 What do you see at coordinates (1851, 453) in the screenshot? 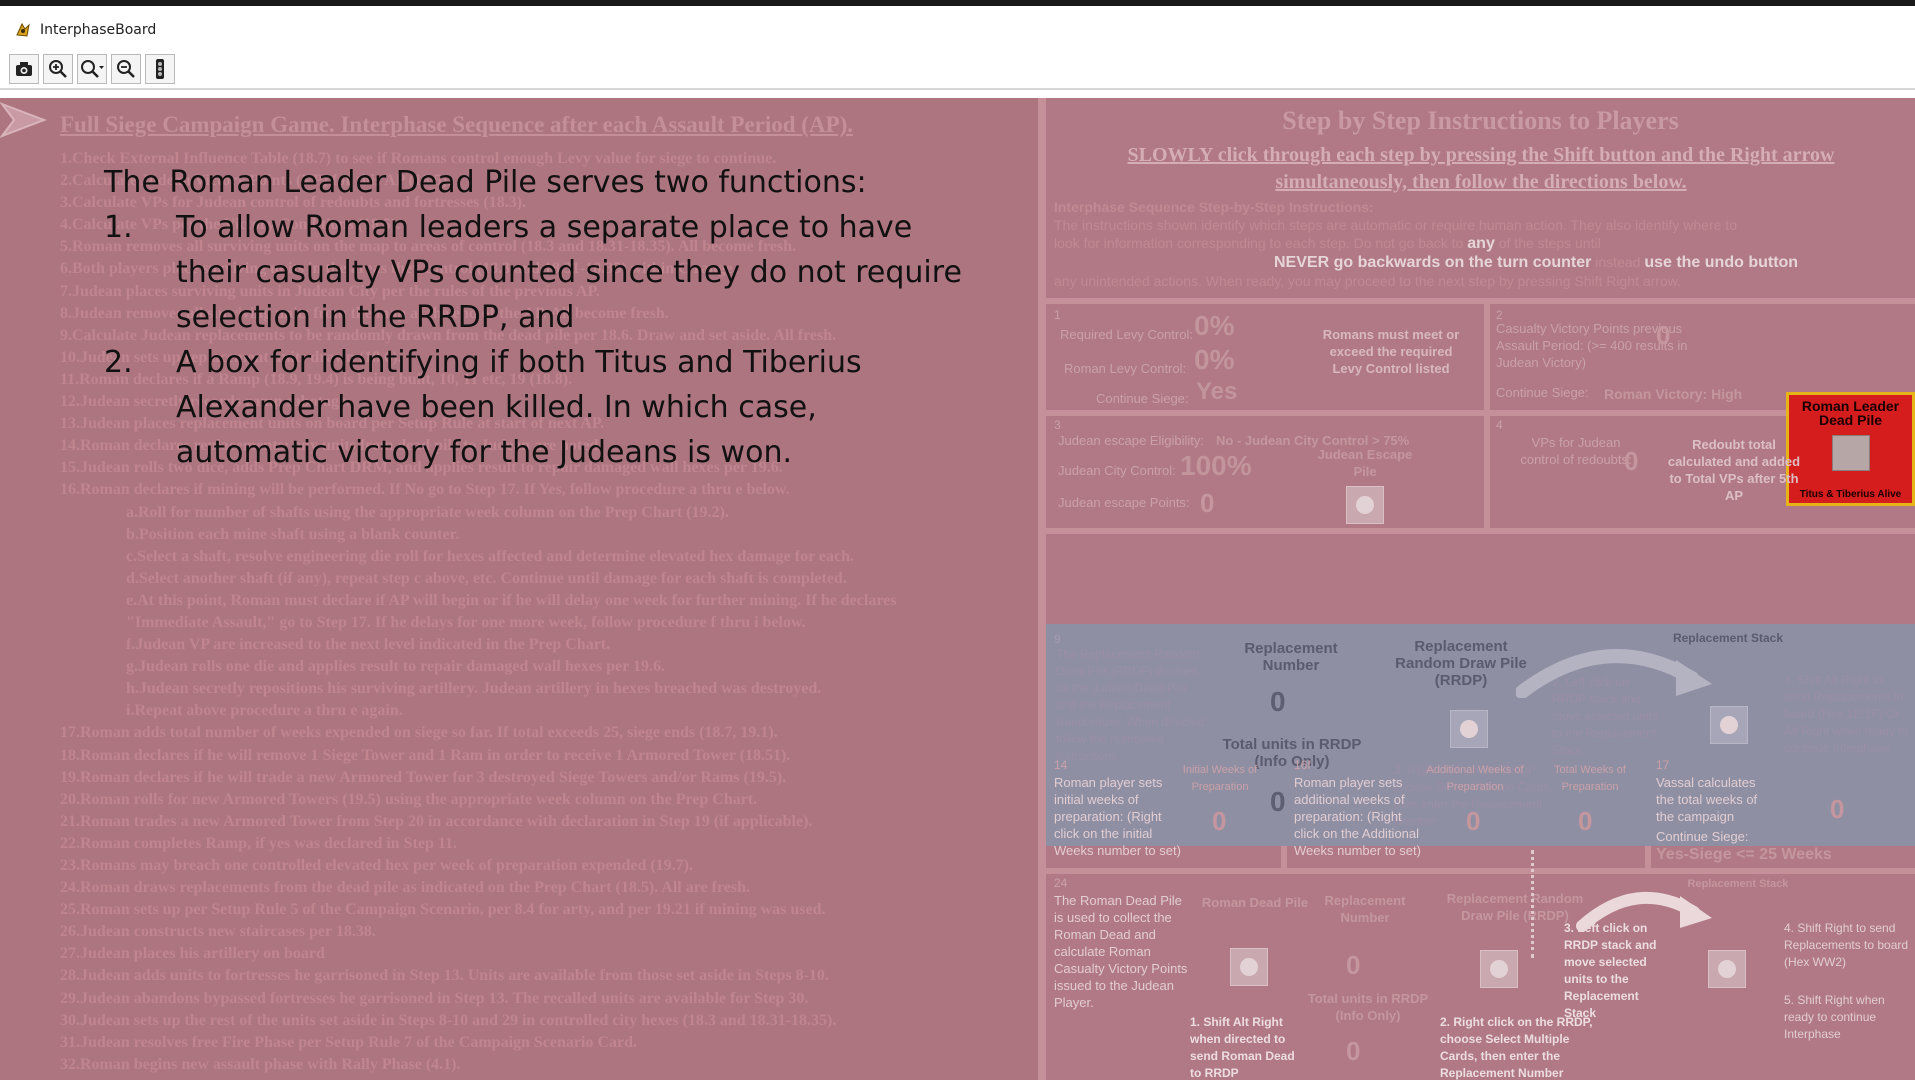
I see `leader-counter` at bounding box center [1851, 453].